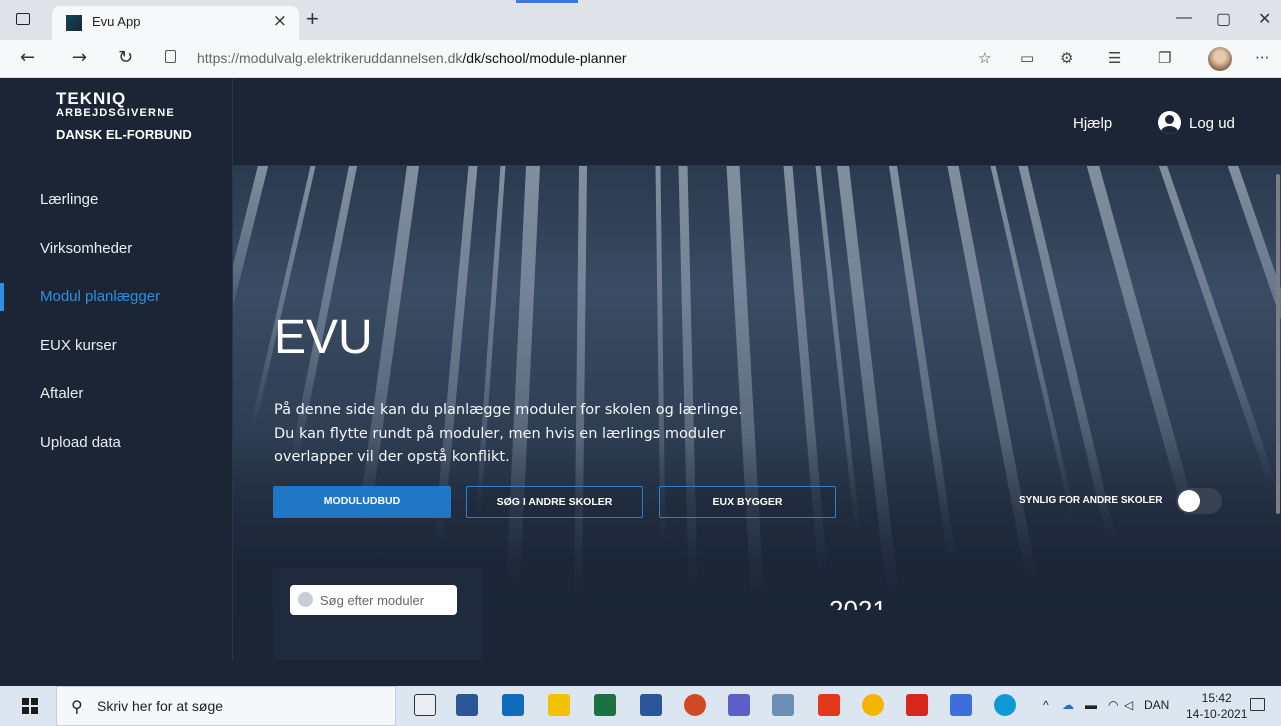  Describe the element at coordinates (783, 705) in the screenshot. I see `onenote-icon` at that location.